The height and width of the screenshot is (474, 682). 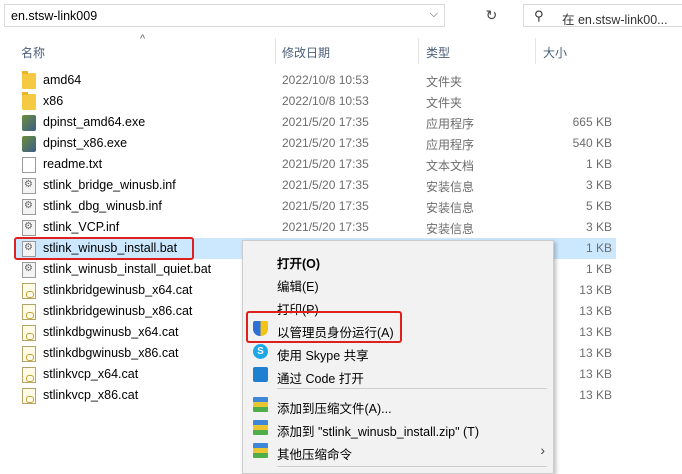 I want to click on vscode-icon, so click(x=260, y=374).